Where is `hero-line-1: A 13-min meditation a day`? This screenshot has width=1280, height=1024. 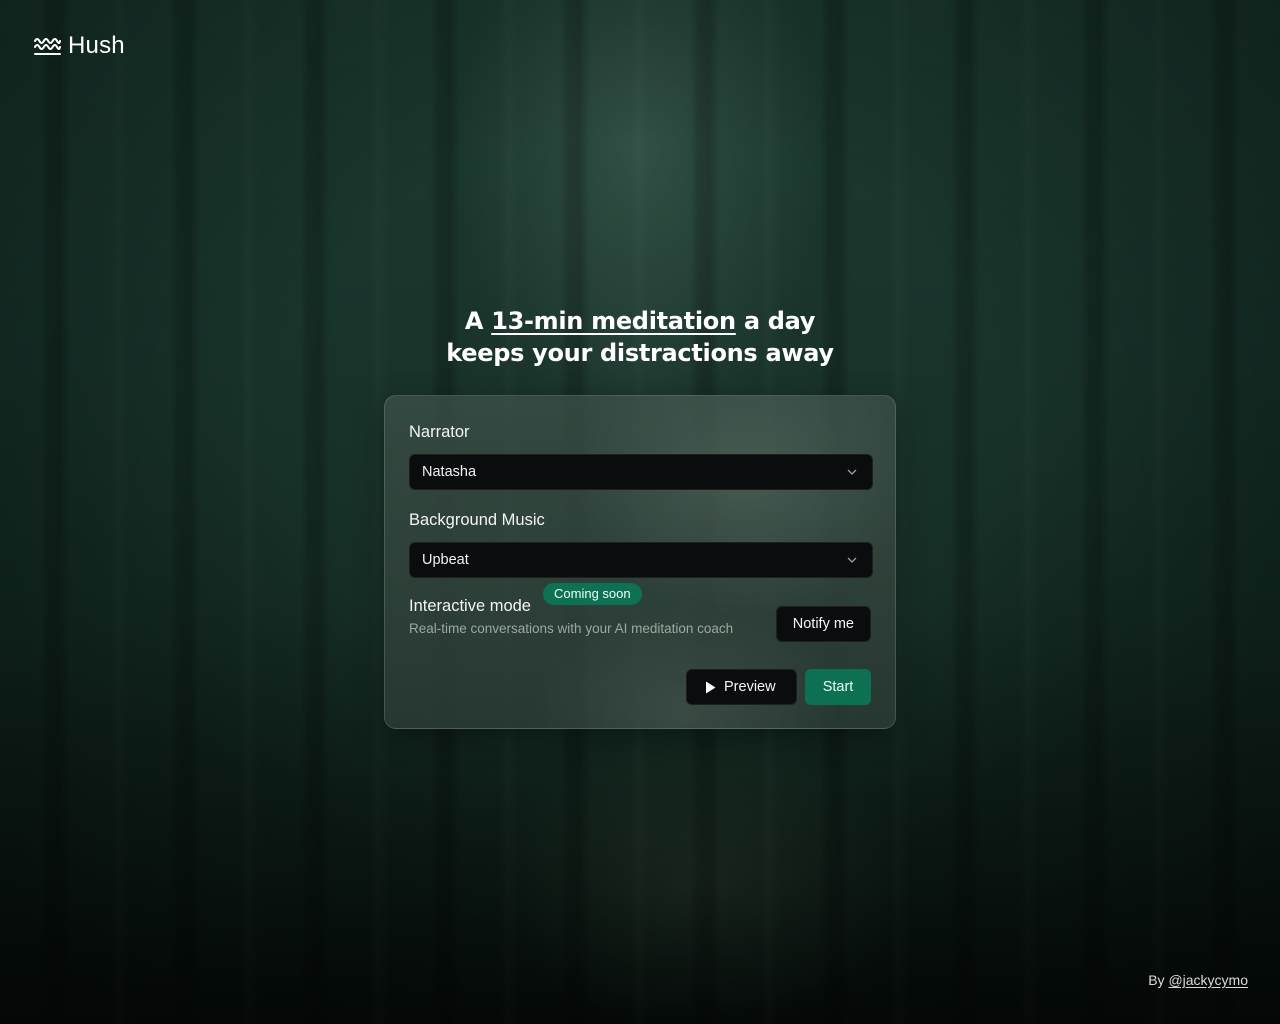 hero-line-1: A 13-min meditation a day is located at coordinates (640, 321).